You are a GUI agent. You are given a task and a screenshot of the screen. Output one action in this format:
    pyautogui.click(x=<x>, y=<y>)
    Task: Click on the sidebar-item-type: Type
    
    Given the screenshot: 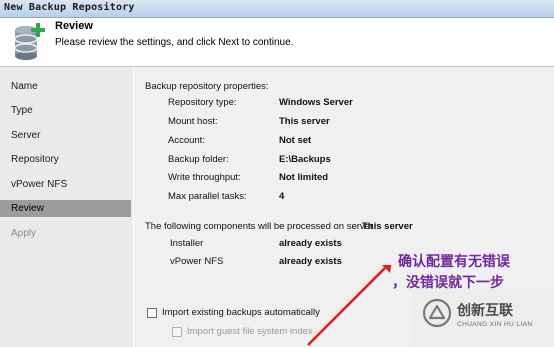 What is the action you would take?
    pyautogui.click(x=65, y=110)
    